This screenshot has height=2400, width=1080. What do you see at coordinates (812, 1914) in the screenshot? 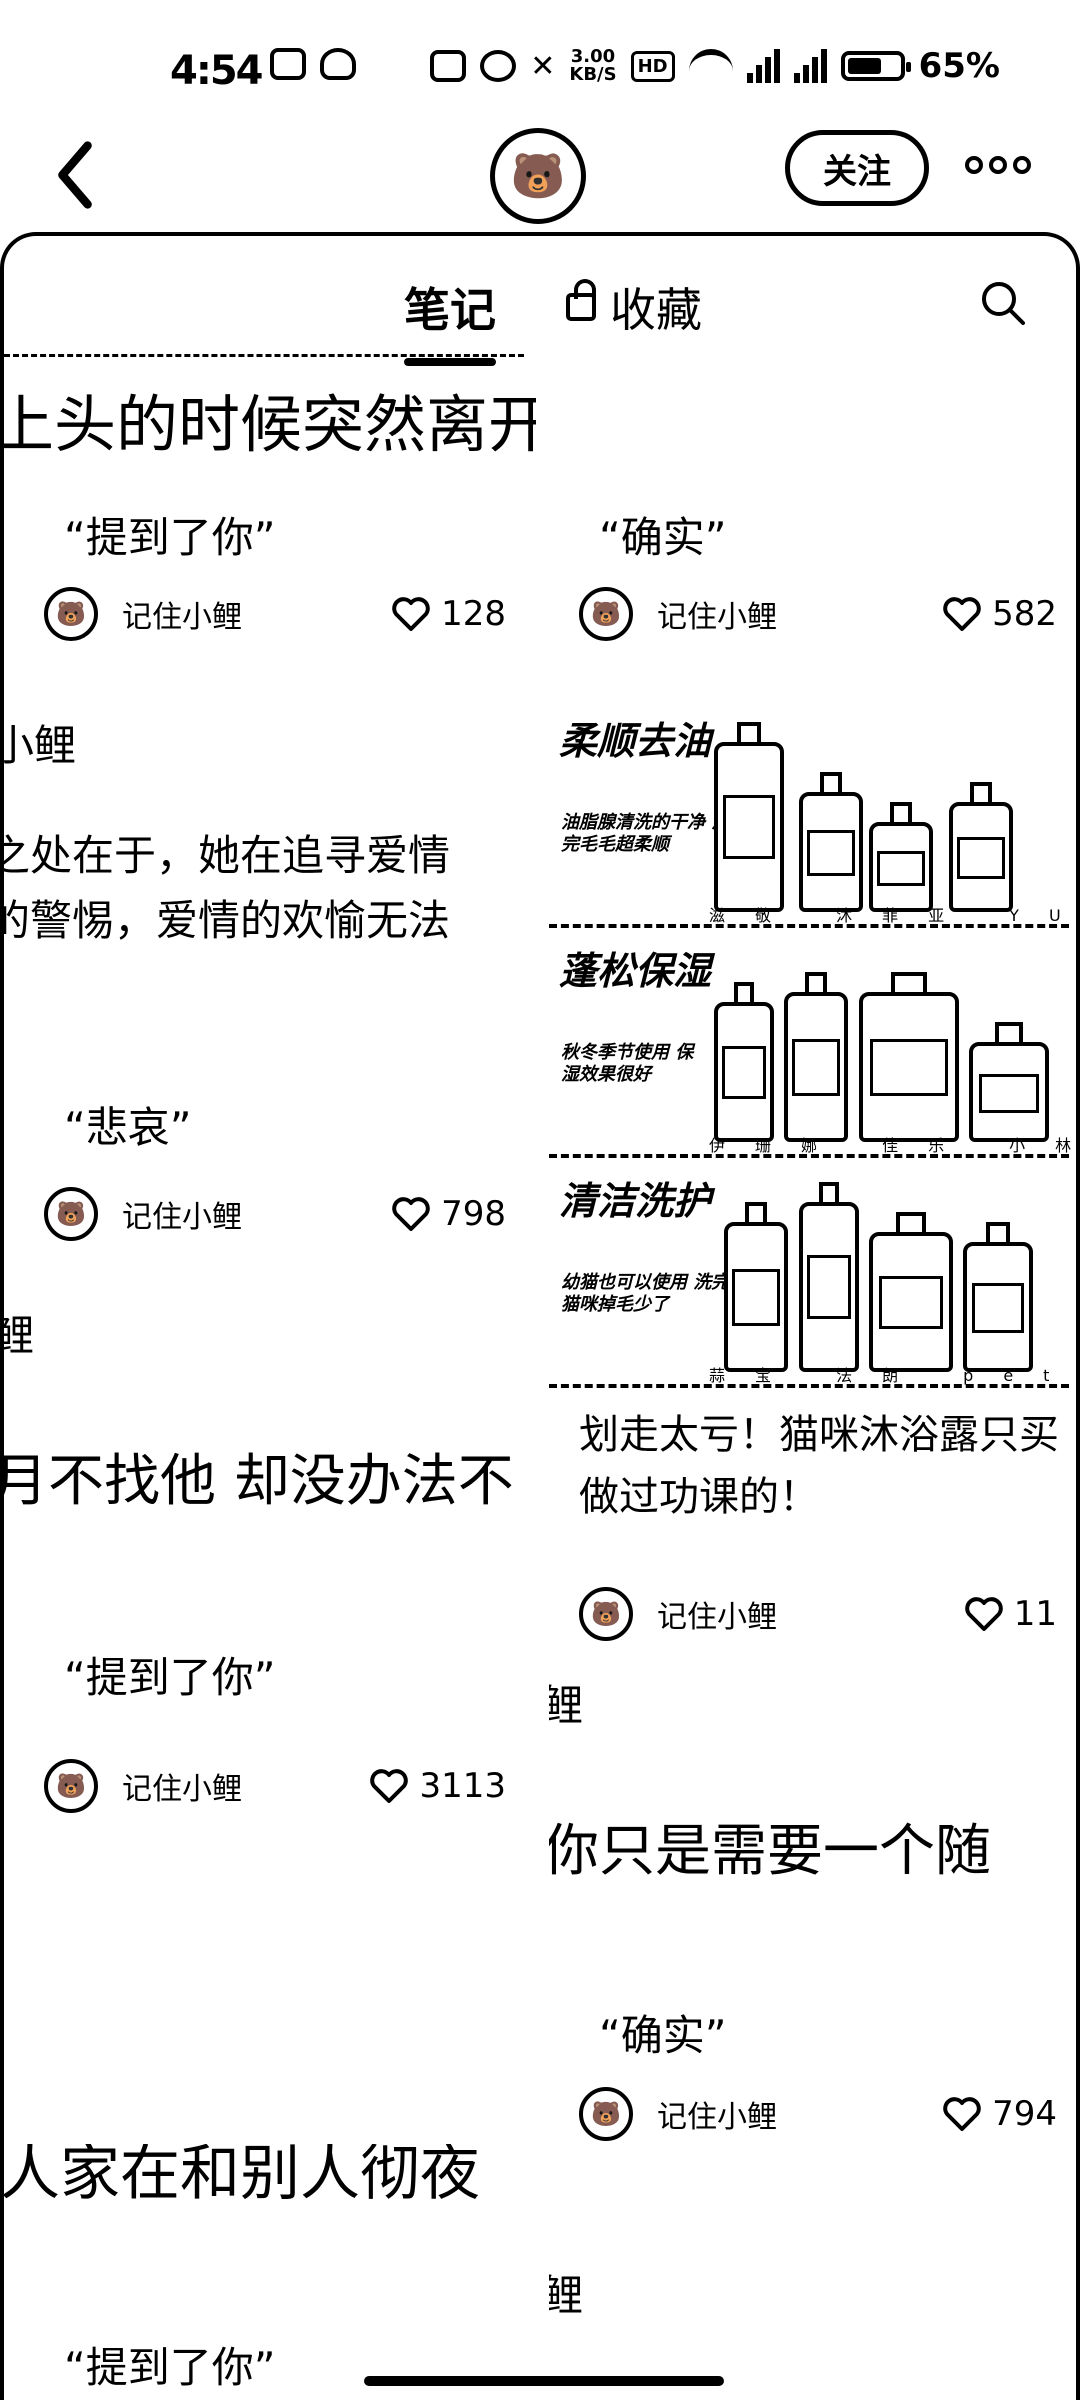
I see `note-card: 鲤 你只是需要一个随 “确实” 🐻 记住小鲤 794` at bounding box center [812, 1914].